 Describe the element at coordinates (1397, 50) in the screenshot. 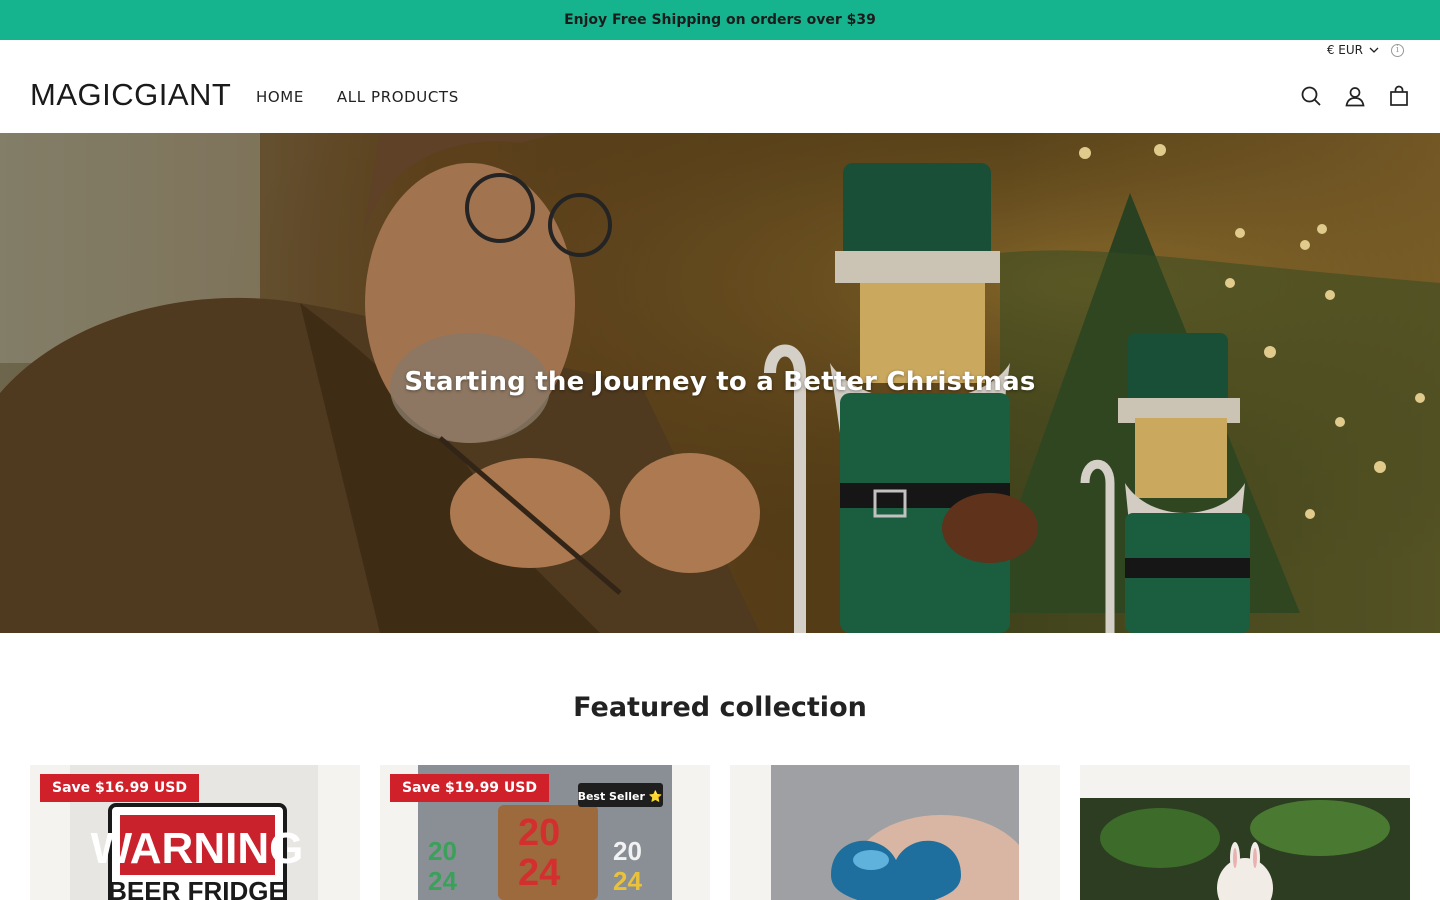

I see `info-icon: i` at that location.